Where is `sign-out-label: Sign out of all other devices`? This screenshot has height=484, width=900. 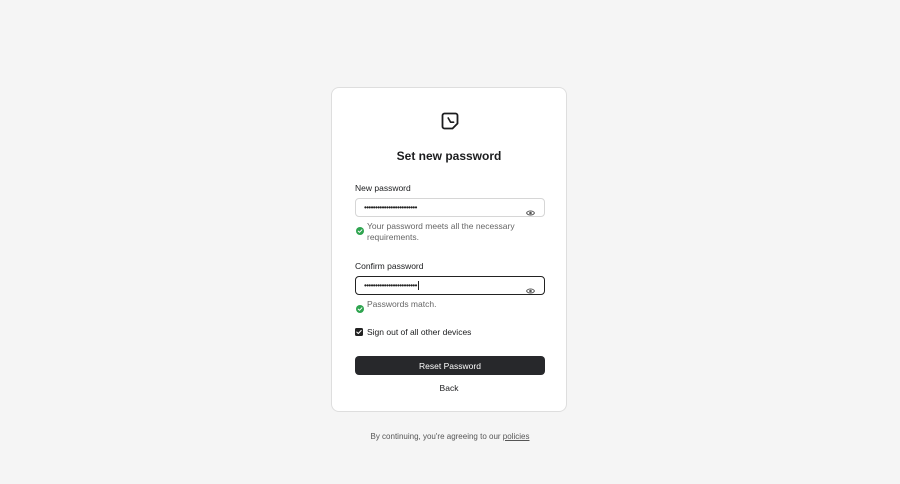
sign-out-label: Sign out of all other devices is located at coordinates (419, 332).